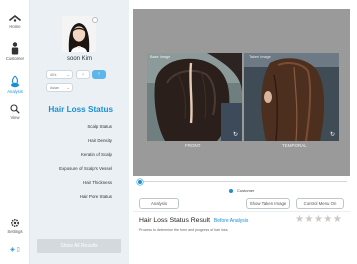  What do you see at coordinates (15, 91) in the screenshot?
I see `nav-analysis-label: Analysis` at bounding box center [15, 91].